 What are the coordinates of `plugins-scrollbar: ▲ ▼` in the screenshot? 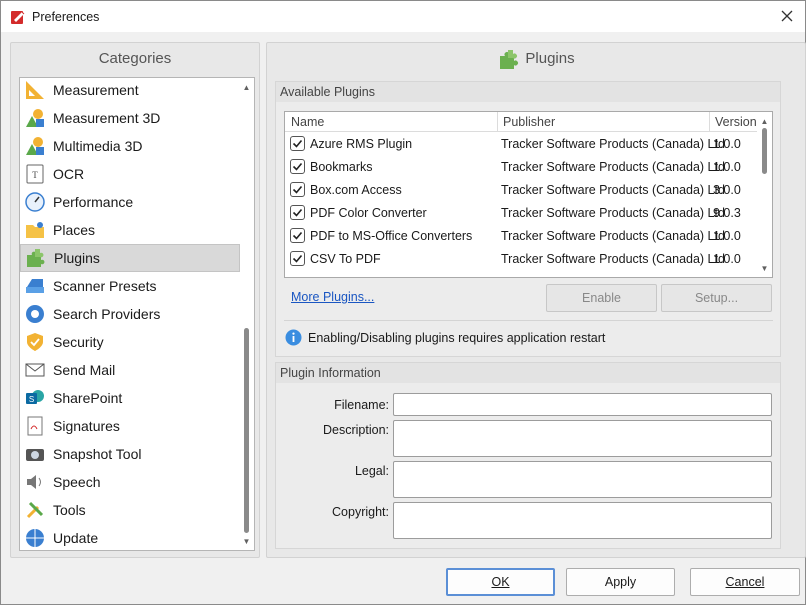 It's located at (764, 194).